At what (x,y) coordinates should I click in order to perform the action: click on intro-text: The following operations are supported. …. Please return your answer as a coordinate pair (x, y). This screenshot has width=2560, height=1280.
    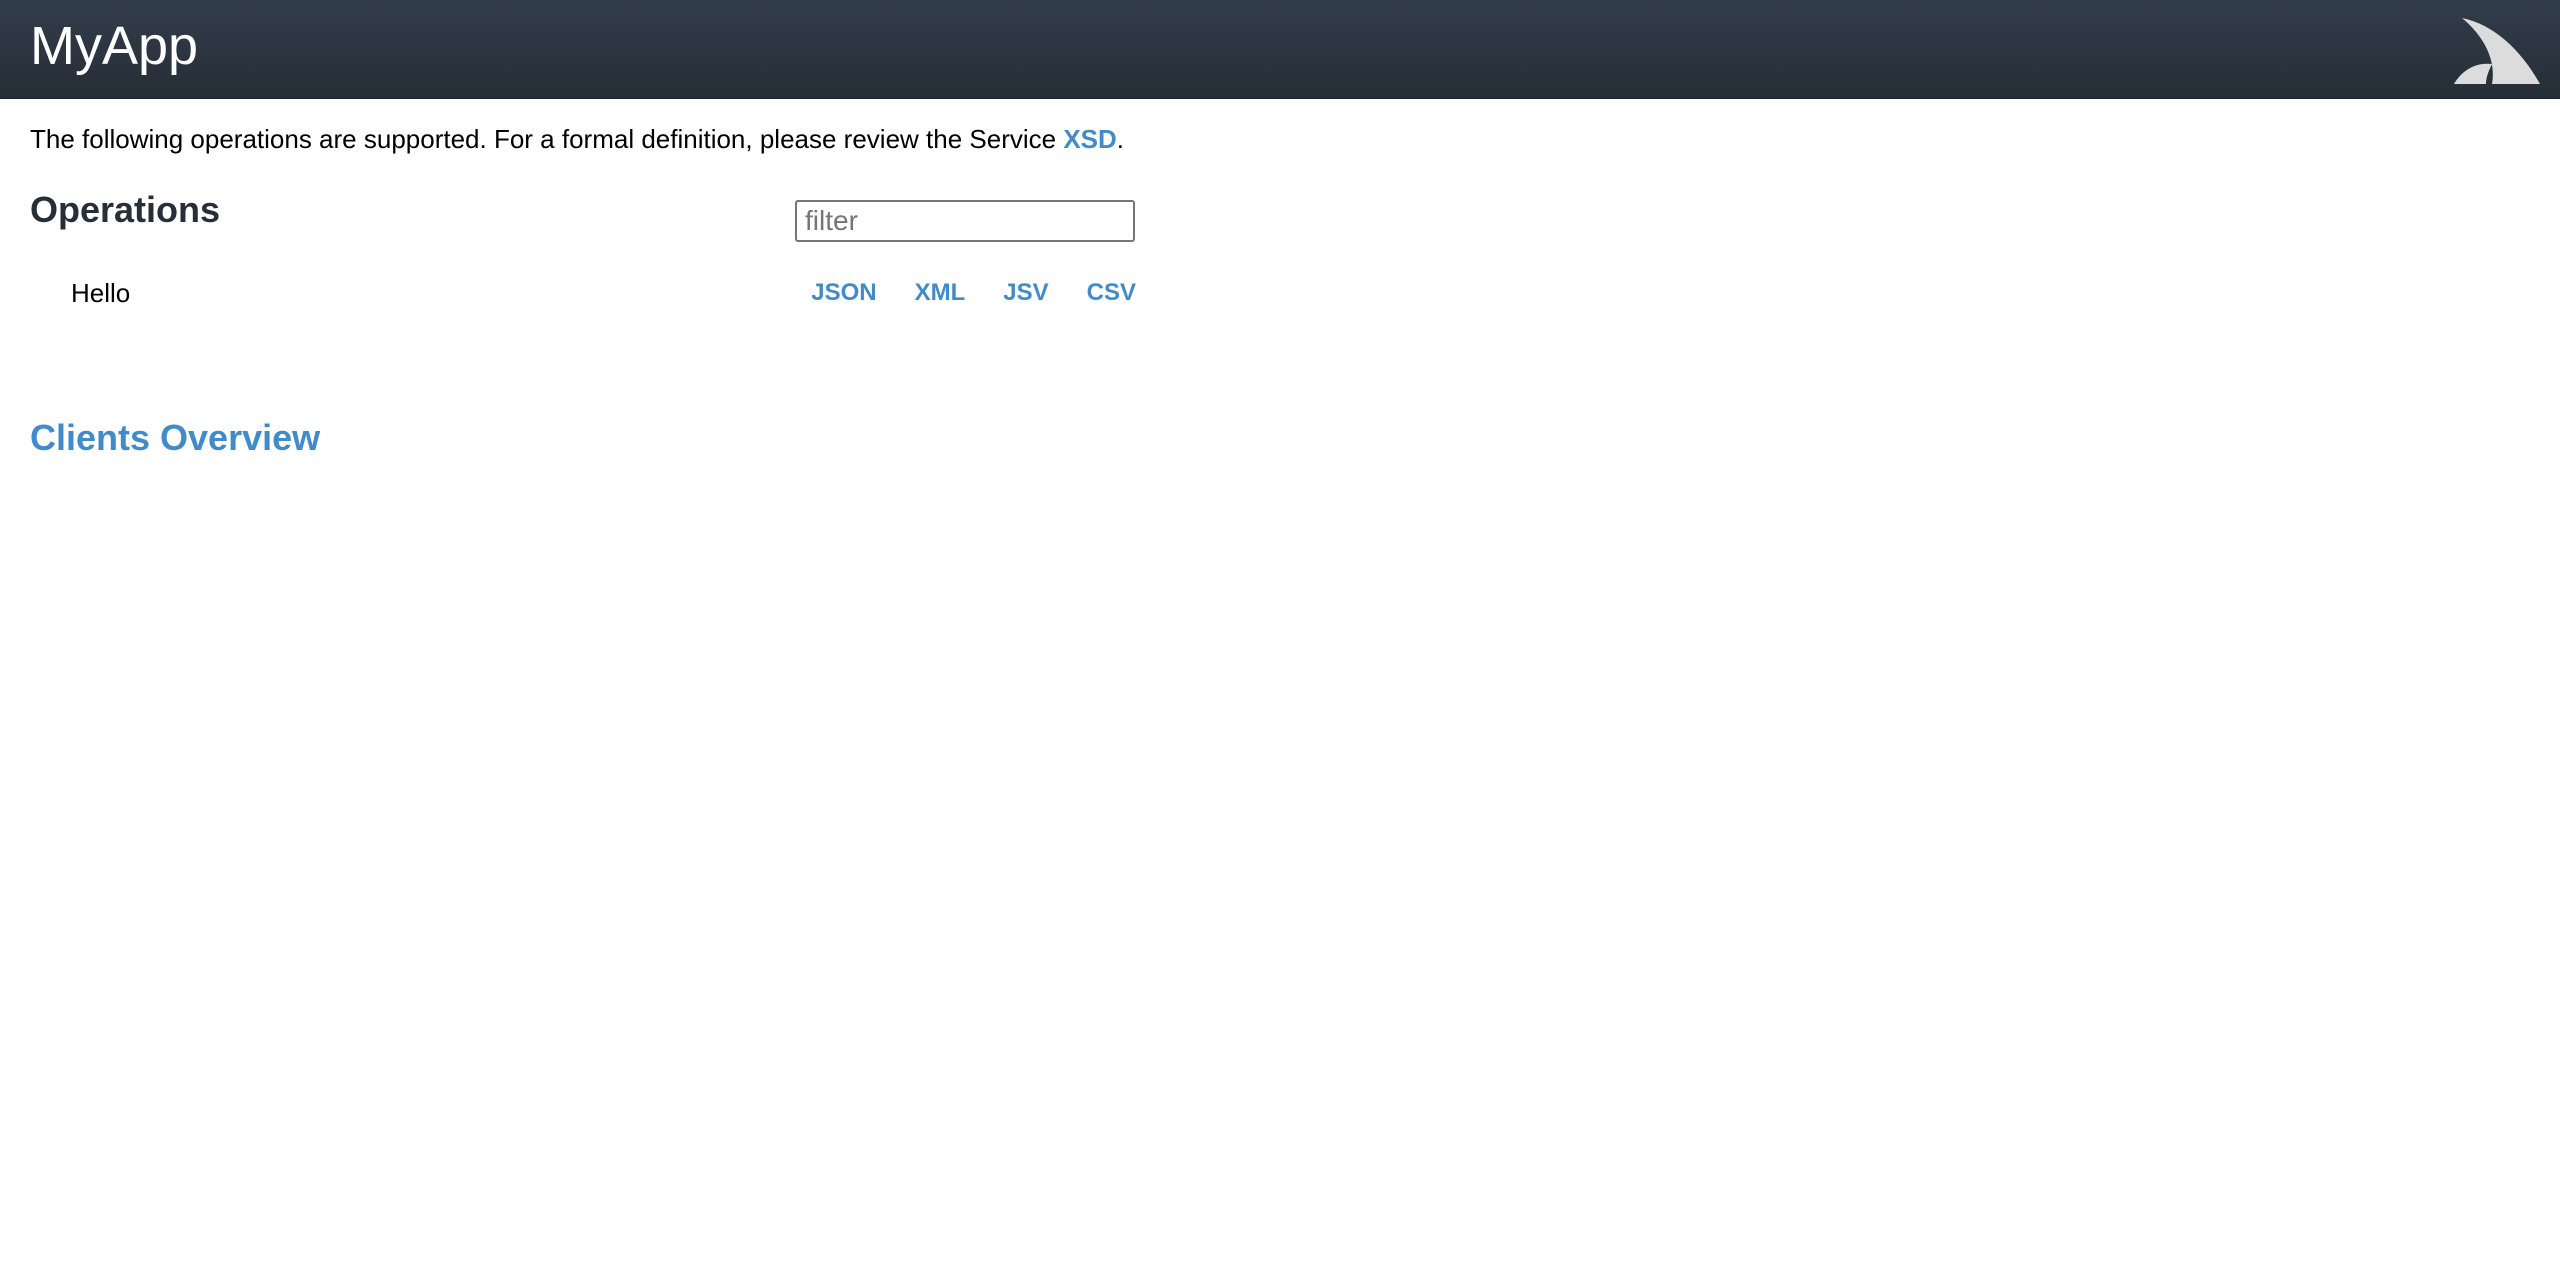
    Looking at the image, I should click on (577, 139).